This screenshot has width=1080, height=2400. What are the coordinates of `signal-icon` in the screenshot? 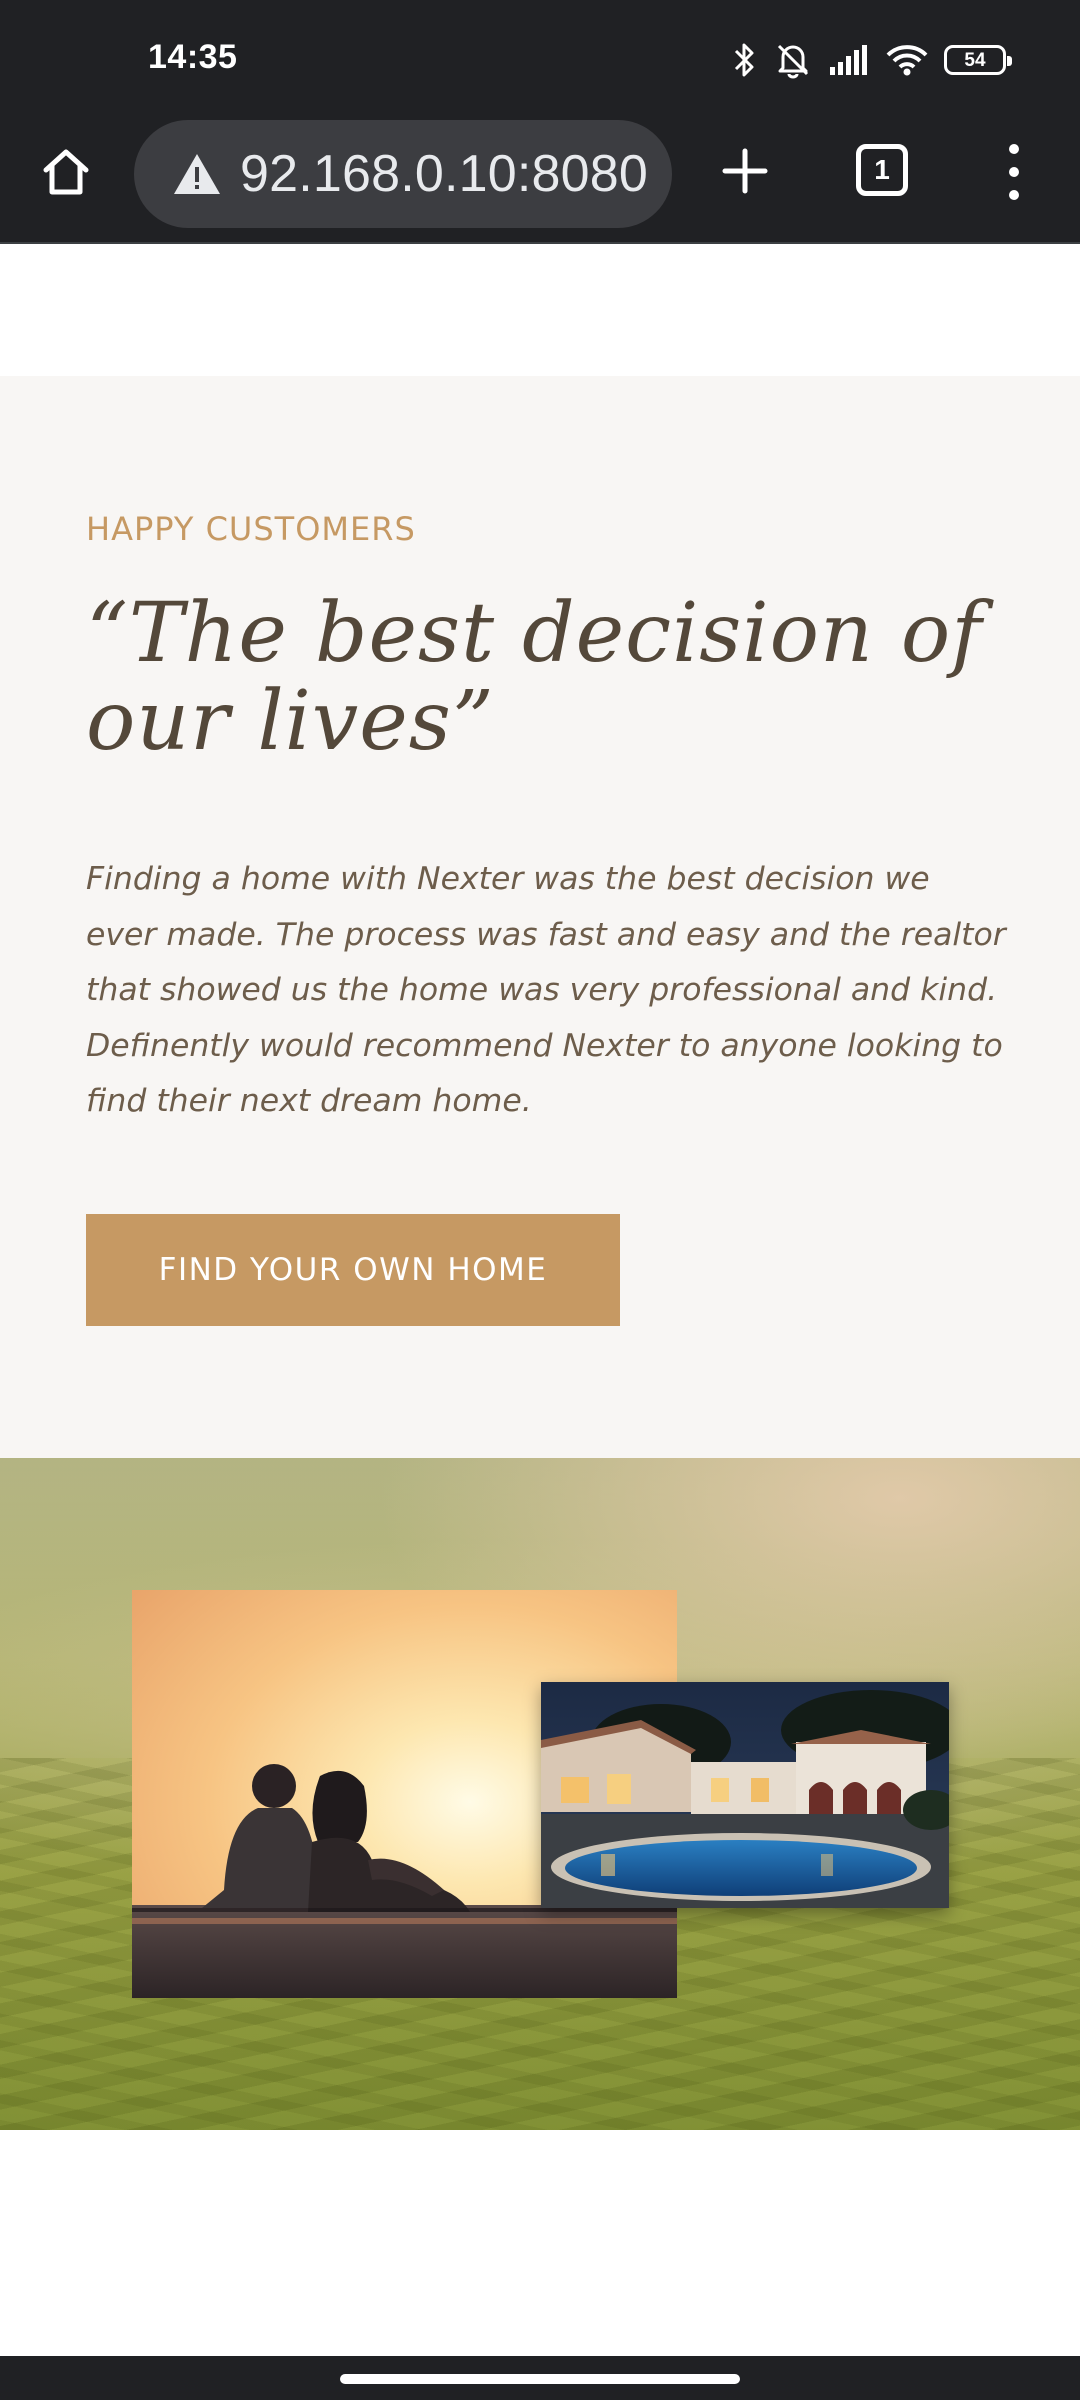 It's located at (849, 60).